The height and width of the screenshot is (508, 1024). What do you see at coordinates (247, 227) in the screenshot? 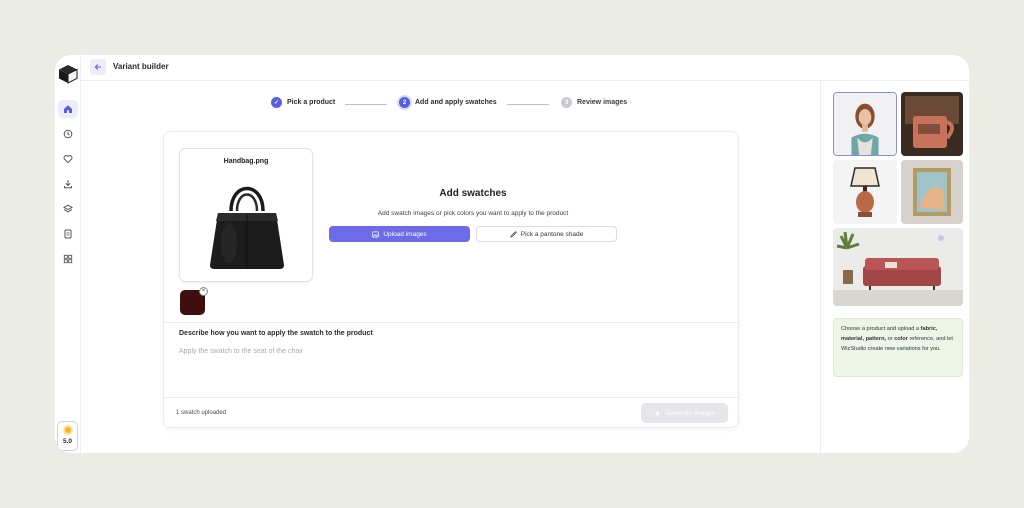
I see `handbag-image` at bounding box center [247, 227].